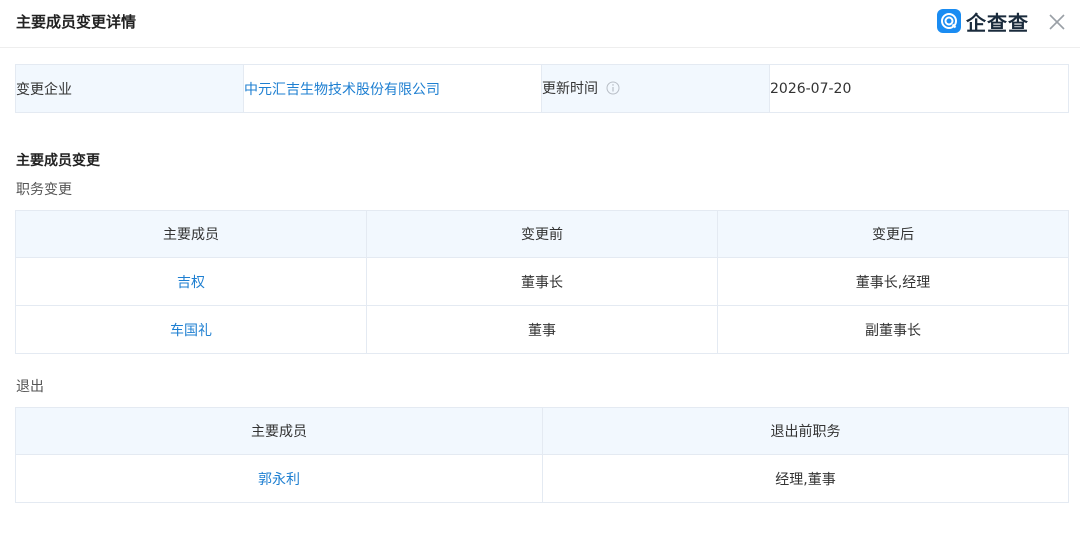 The height and width of the screenshot is (537, 1080). What do you see at coordinates (342, 90) in the screenshot?
I see `company-link: 中元汇吉生物技术股份有限公司` at bounding box center [342, 90].